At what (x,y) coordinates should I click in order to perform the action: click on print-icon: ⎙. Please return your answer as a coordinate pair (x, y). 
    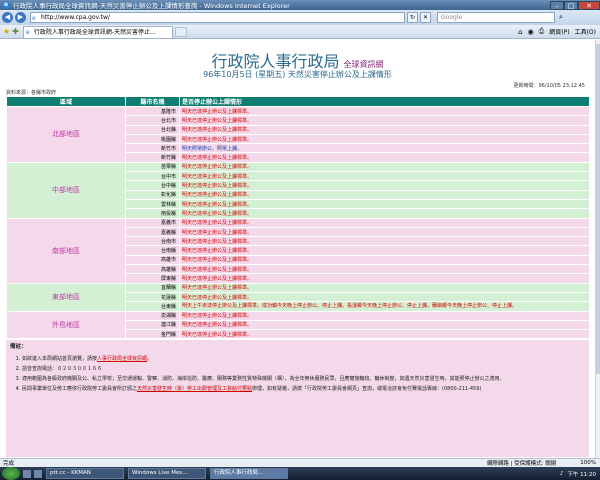
    Looking at the image, I should click on (542, 31).